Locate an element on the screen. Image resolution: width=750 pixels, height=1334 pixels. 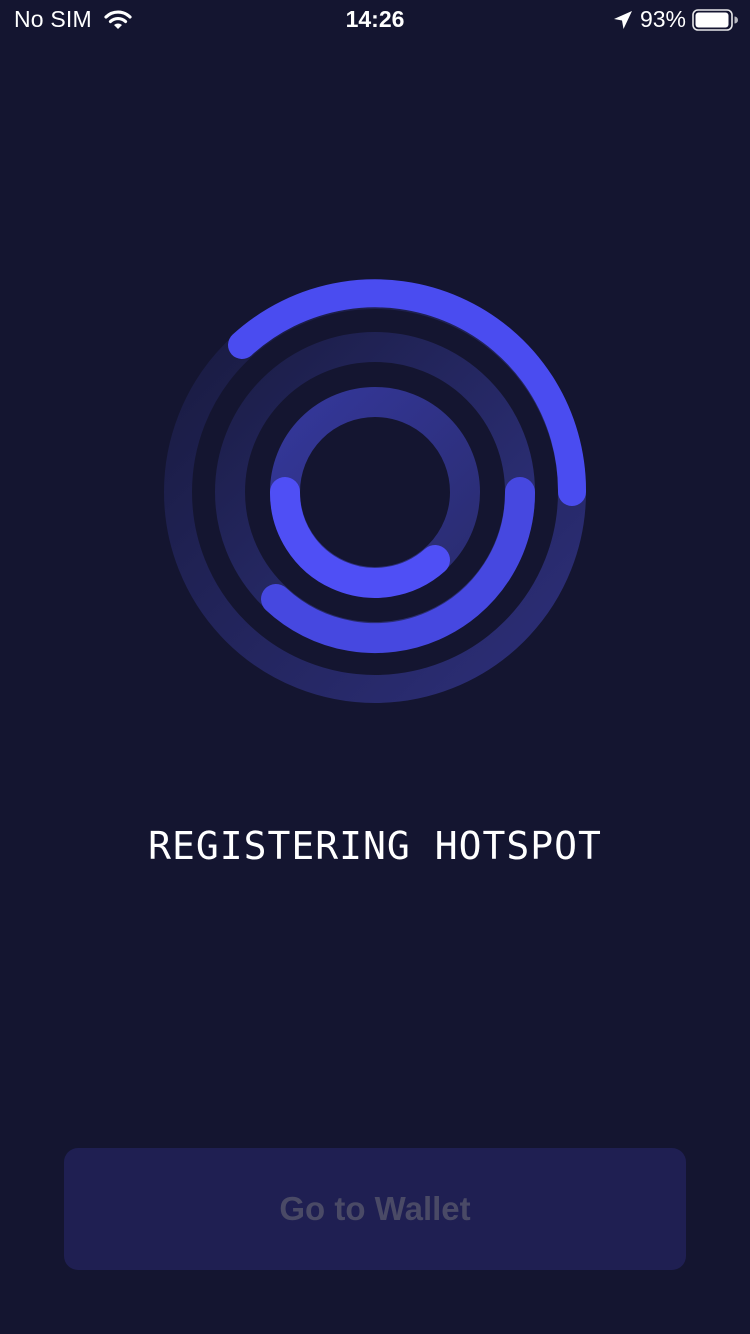
location-arrow-icon is located at coordinates (622, 19).